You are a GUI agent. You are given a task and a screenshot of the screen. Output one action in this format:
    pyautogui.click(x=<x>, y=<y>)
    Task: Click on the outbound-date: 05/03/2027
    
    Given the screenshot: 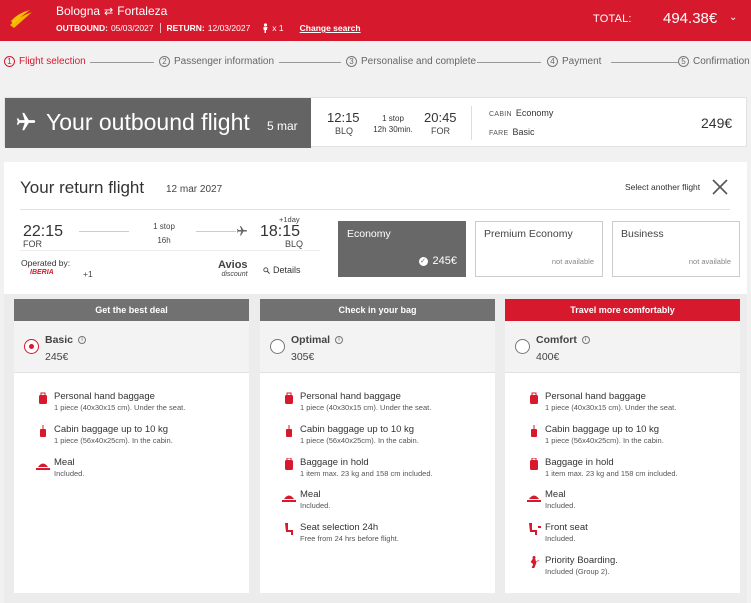 What is the action you would take?
    pyautogui.click(x=132, y=28)
    